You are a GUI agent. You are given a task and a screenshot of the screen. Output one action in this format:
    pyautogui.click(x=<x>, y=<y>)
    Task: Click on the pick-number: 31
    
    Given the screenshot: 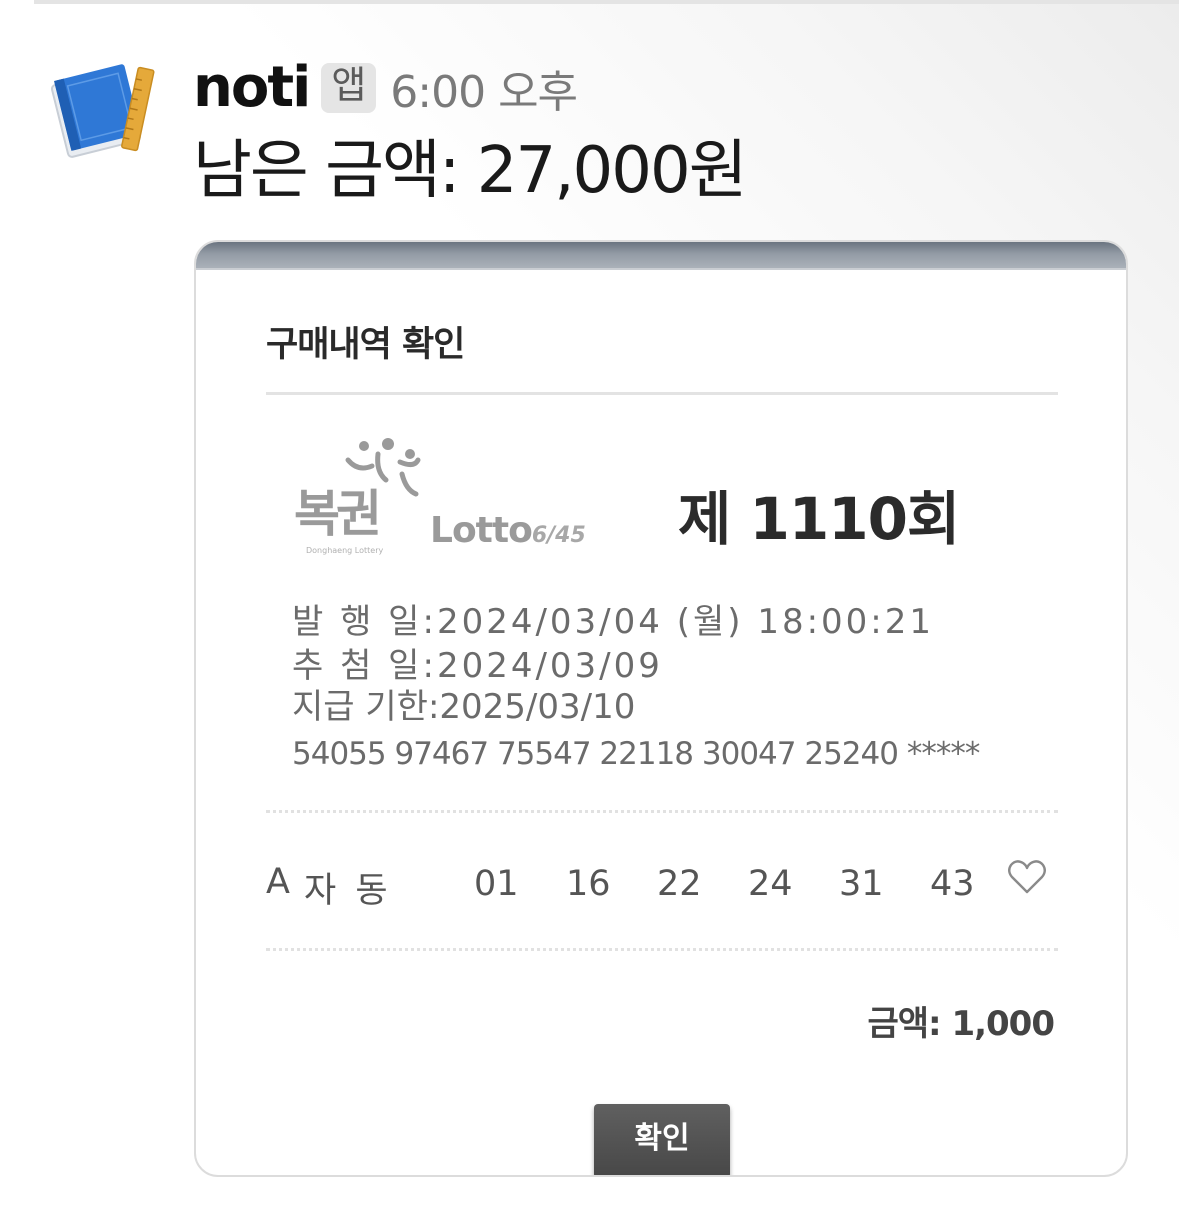 What is the action you would take?
    pyautogui.click(x=861, y=884)
    